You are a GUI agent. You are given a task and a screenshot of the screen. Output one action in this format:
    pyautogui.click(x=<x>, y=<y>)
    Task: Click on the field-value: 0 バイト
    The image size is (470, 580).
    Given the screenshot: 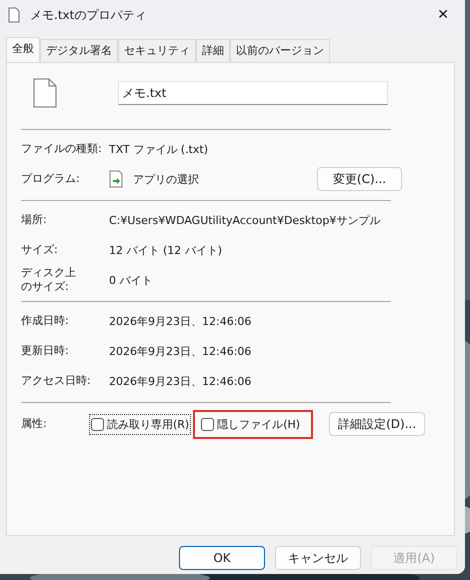 What is the action you would take?
    pyautogui.click(x=130, y=280)
    